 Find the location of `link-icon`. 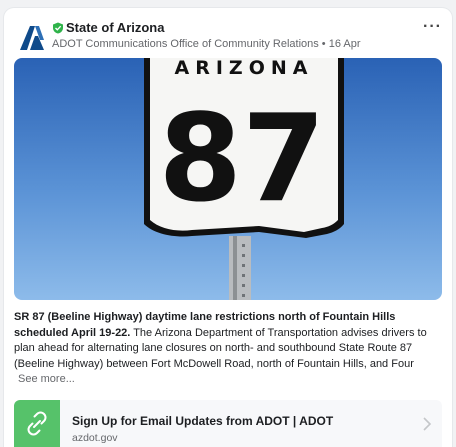

link-icon is located at coordinates (37, 423).